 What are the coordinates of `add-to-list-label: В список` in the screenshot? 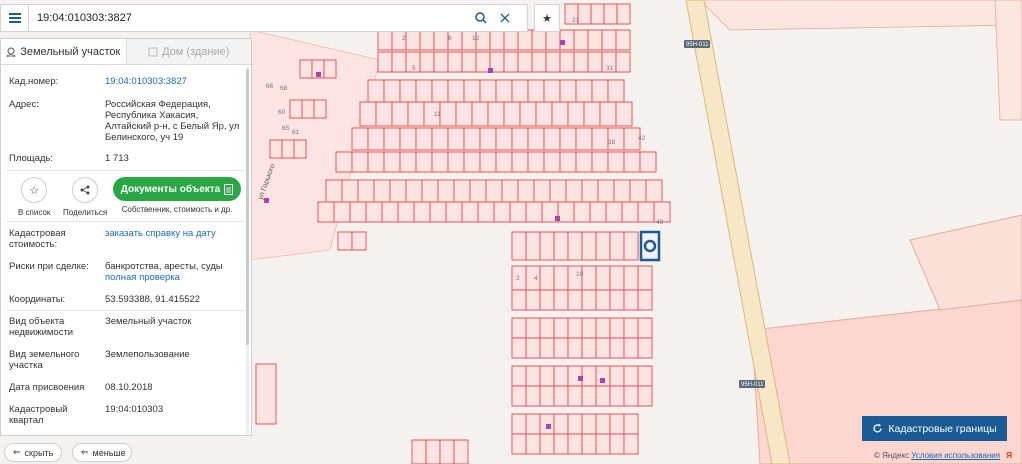 It's located at (34, 212).